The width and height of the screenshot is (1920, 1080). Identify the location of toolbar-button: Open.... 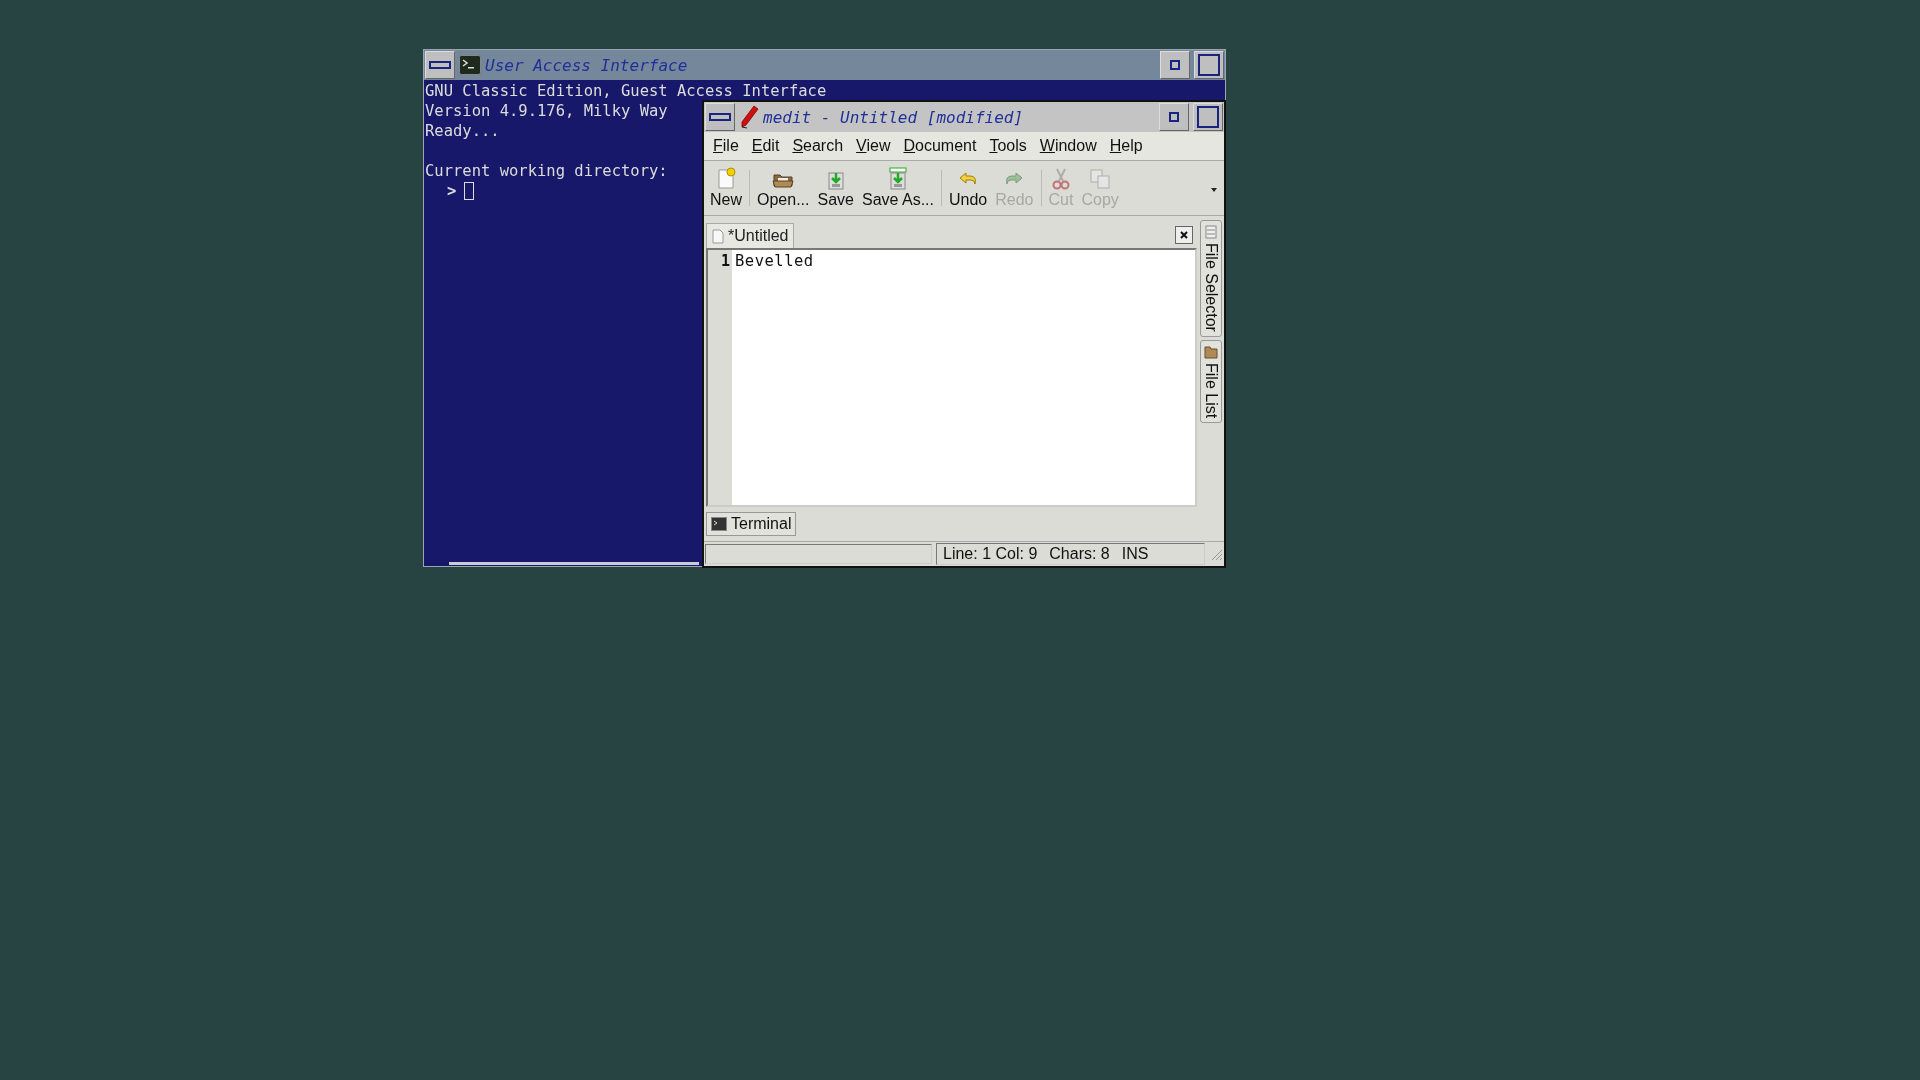
(783, 188).